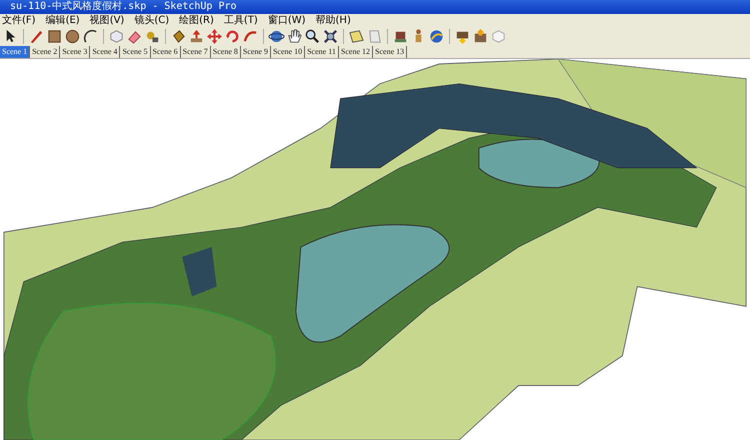 The image size is (750, 440). What do you see at coordinates (165, 52) in the screenshot?
I see `scene-tab: Scene 6` at bounding box center [165, 52].